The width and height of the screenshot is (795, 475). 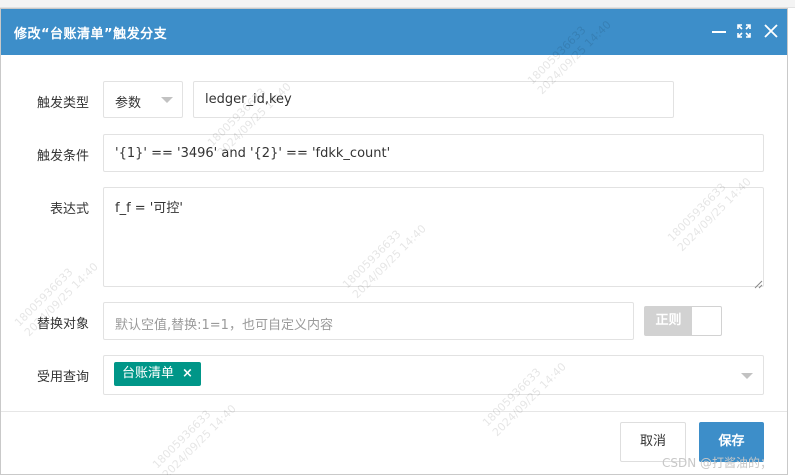 I want to click on trigger-type-select-value: 参数, so click(x=128, y=103).